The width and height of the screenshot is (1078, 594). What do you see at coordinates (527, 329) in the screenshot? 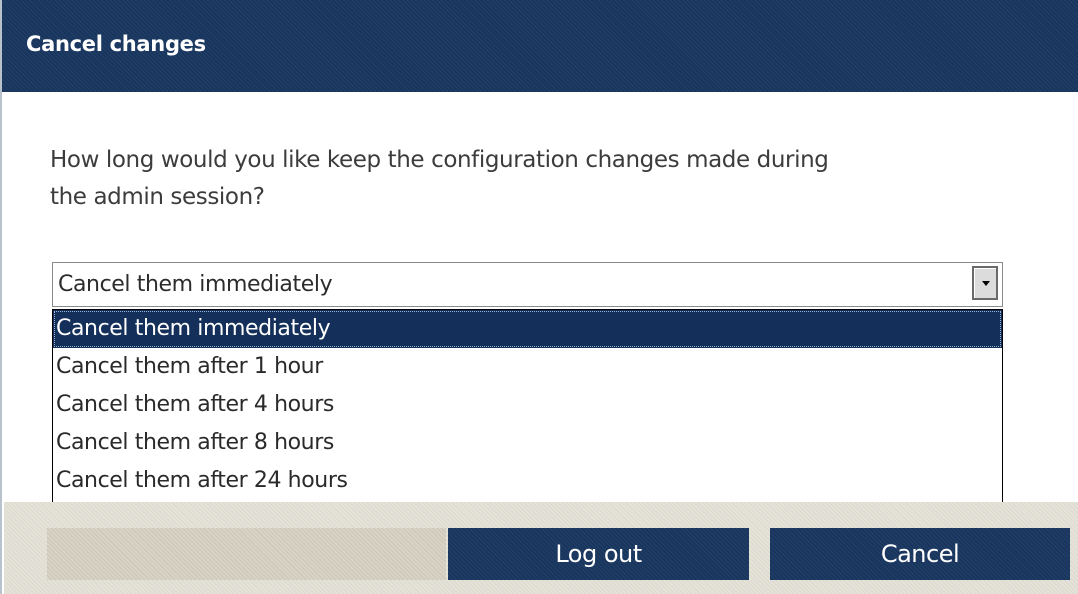
I see `option-cancel-immediately: Cancel them immediately` at bounding box center [527, 329].